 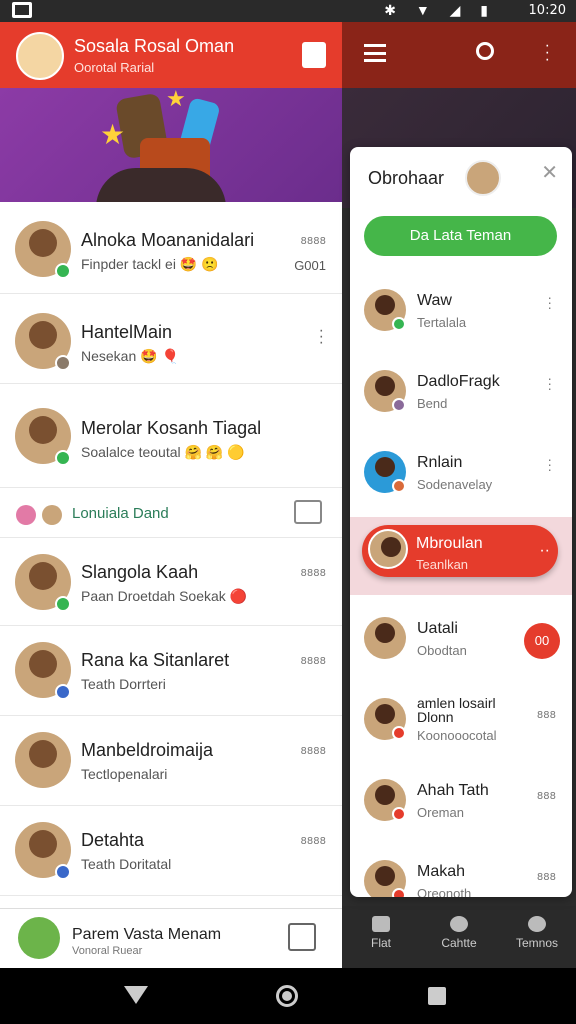 I want to click on home-button-icon, so click(x=287, y=996).